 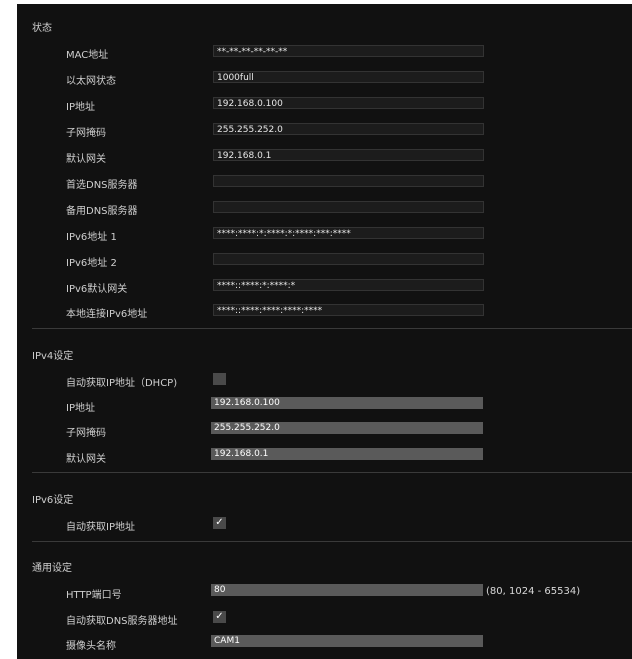 I want to click on secondary-dns-value, so click(x=348, y=207).